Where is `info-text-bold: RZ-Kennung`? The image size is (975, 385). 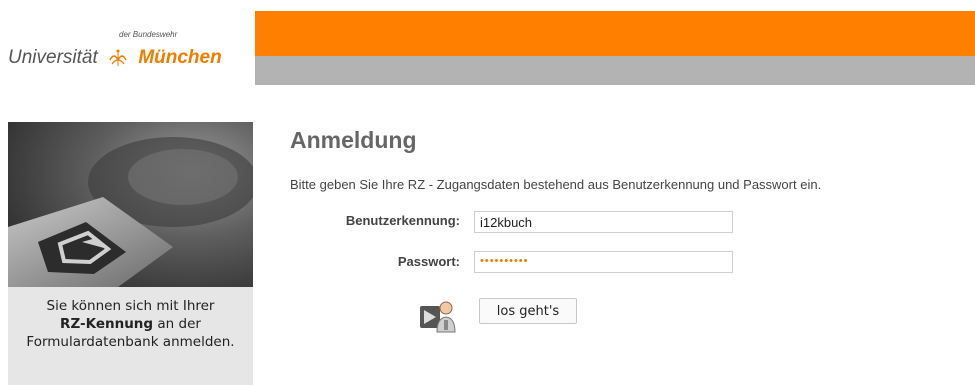
info-text-bold: RZ-Kennung is located at coordinates (107, 324).